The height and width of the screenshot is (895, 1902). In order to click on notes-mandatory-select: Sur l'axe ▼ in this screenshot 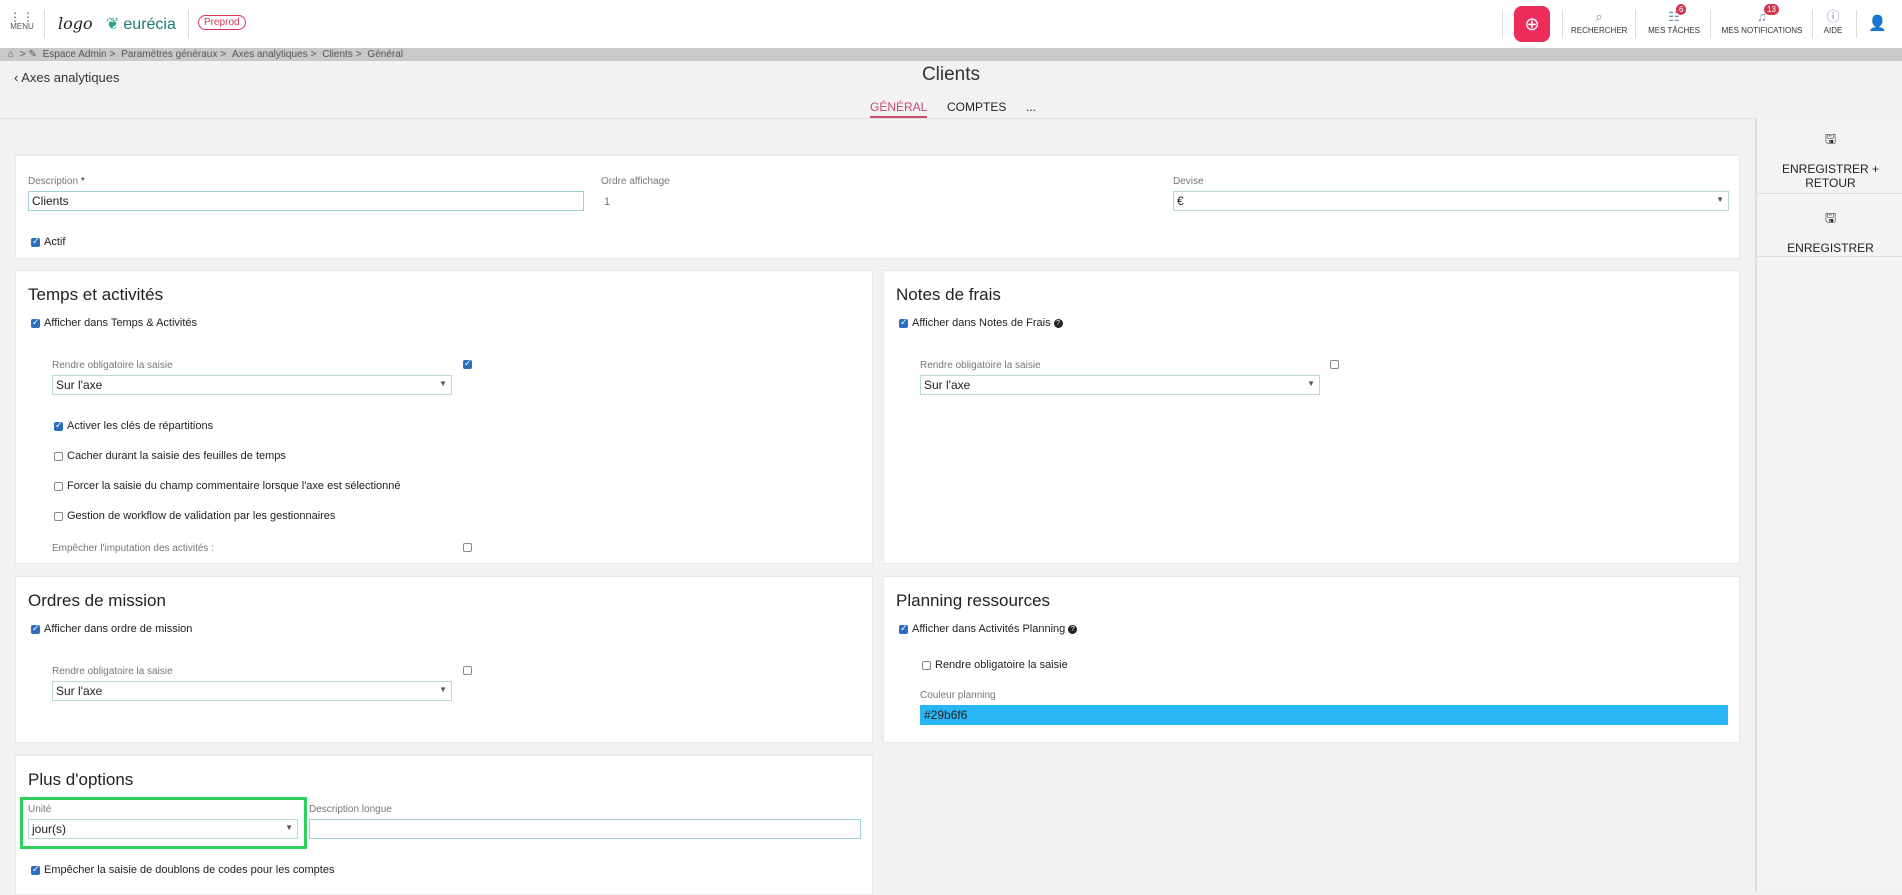, I will do `click(1120, 385)`.